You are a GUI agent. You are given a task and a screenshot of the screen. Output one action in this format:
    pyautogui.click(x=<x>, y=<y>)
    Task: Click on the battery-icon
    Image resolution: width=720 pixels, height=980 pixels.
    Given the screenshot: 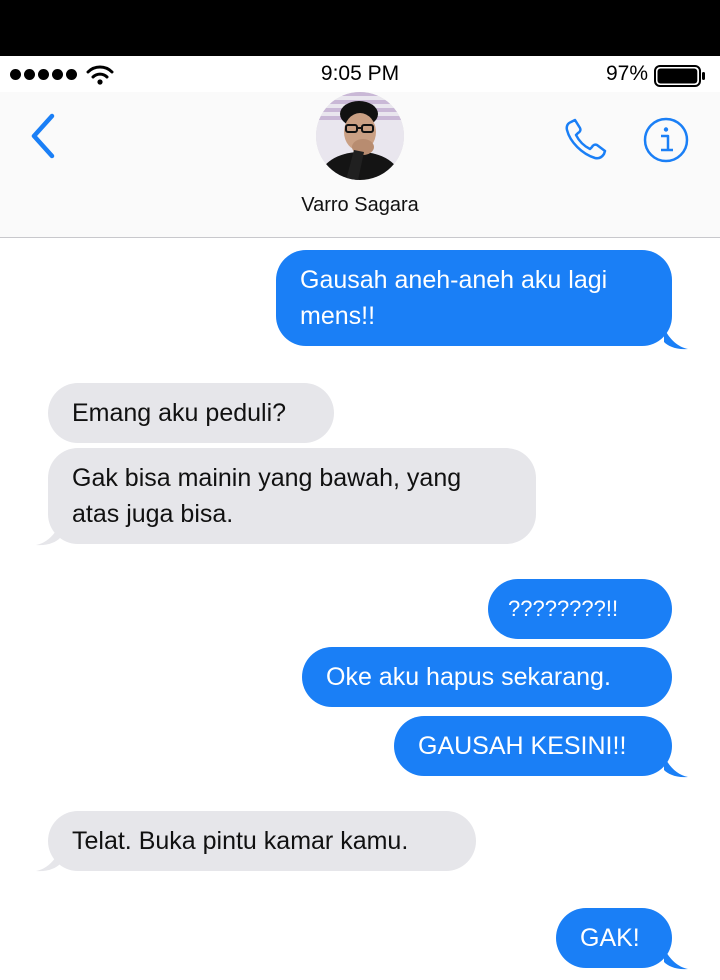 What is the action you would take?
    pyautogui.click(x=679, y=76)
    